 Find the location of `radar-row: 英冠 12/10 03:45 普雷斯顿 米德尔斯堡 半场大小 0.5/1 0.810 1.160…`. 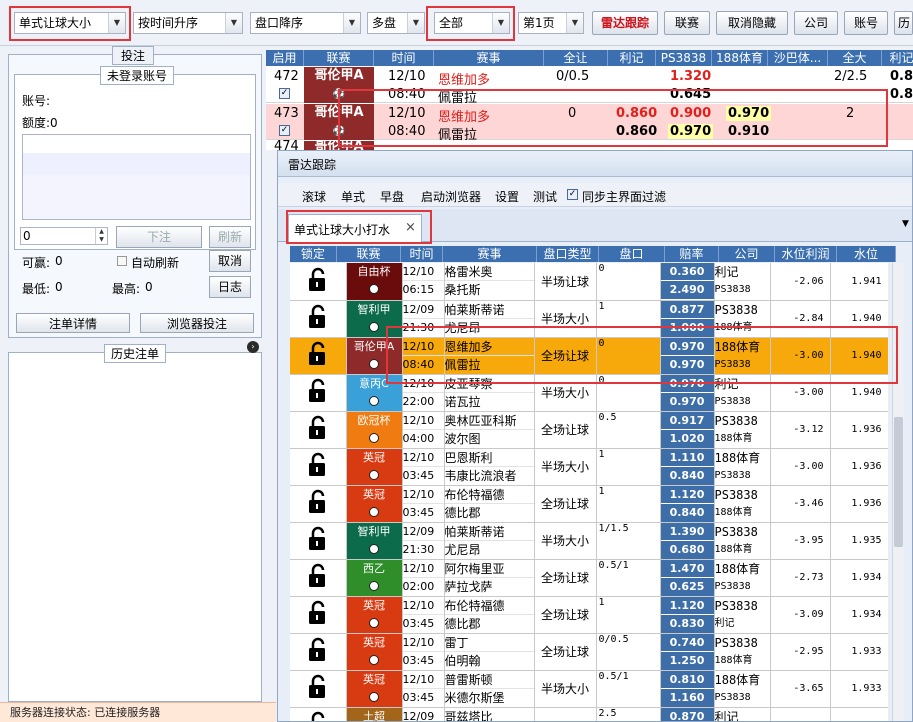

radar-row: 英冠 12/10 03:45 普雷斯顿 米德尔斯堡 半场大小 0.5/1 0.810 1.160… is located at coordinates (589, 689).